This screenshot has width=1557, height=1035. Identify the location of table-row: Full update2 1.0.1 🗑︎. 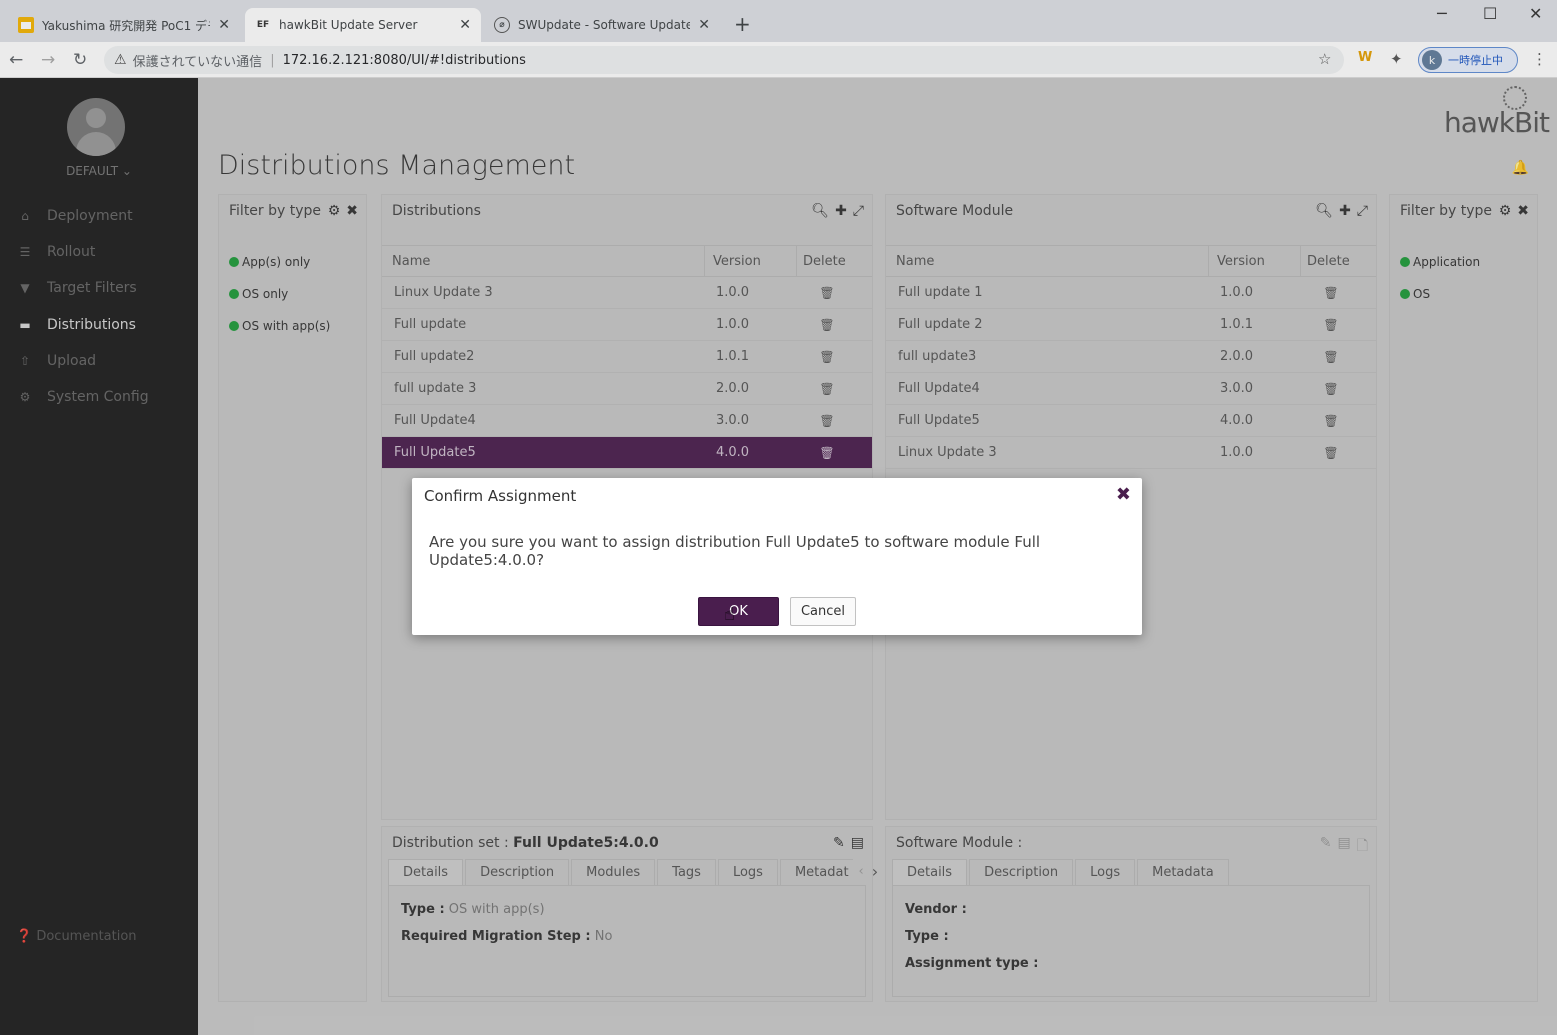
(627, 357).